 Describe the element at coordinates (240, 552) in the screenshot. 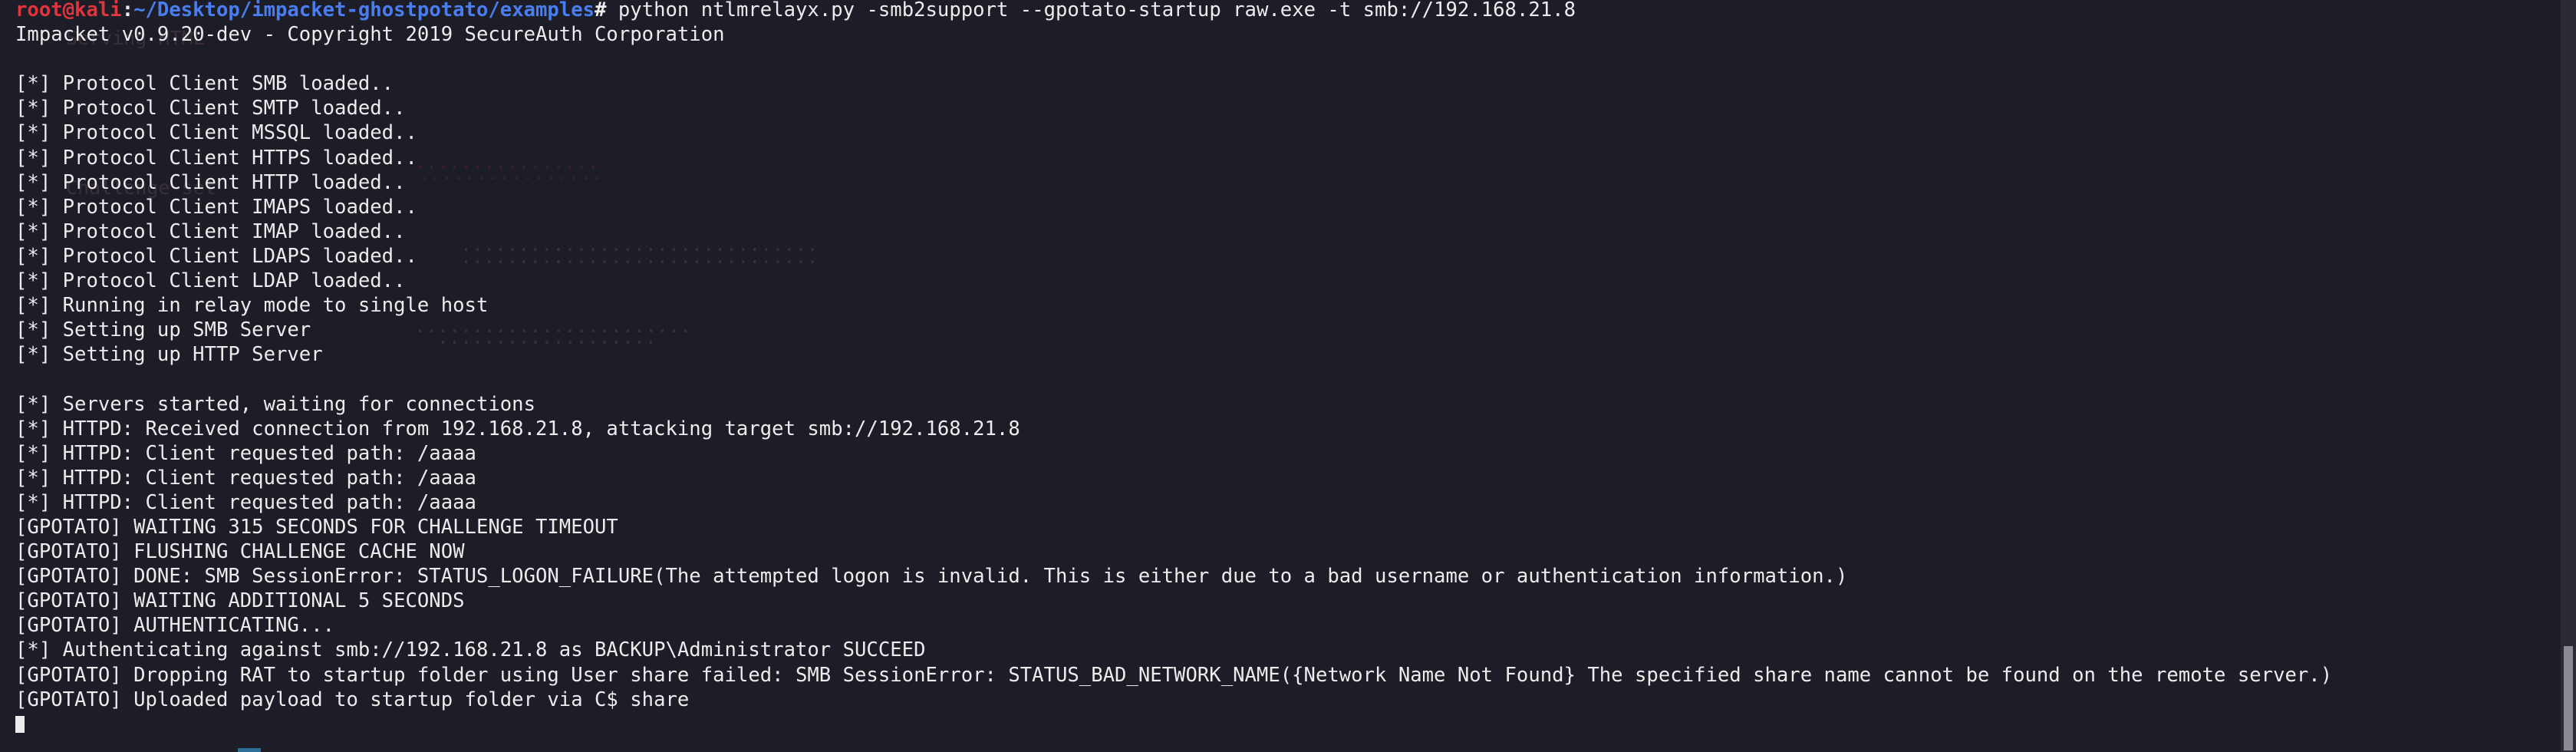

I see `output-line: [GPOTATO] FLUSHING CHALLENGE CACHE NOW` at that location.